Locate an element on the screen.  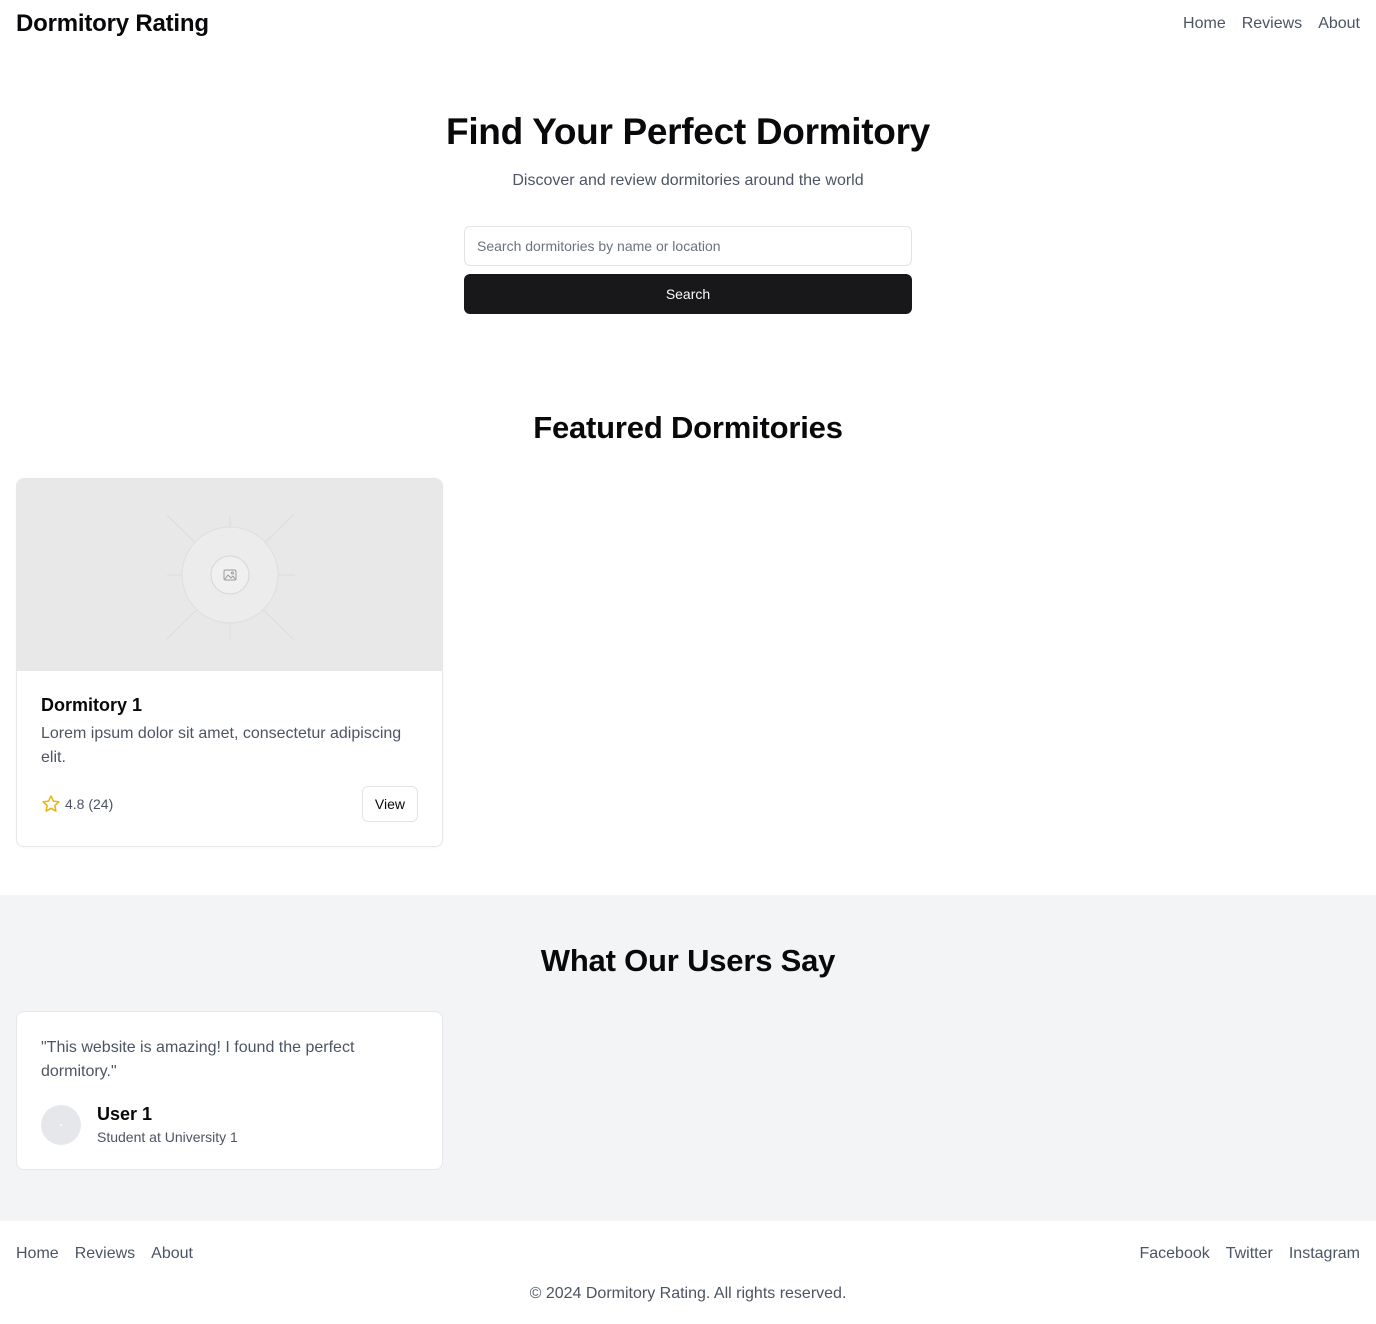
testimonial-author: User 1 Student at University 1 is located at coordinates (229, 1124).